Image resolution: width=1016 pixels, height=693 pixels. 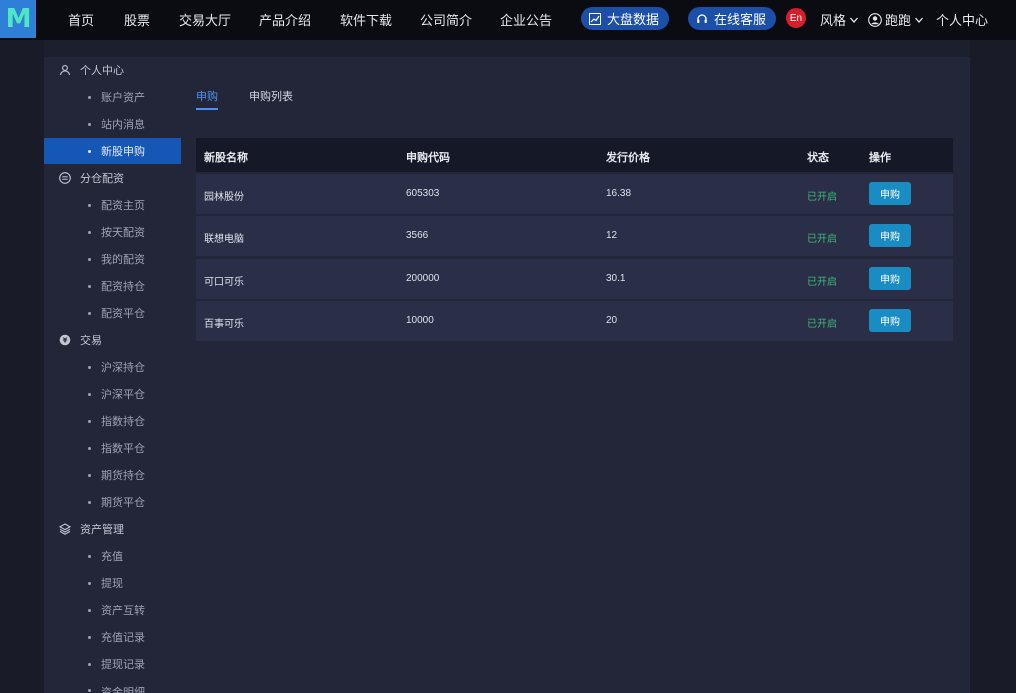 I want to click on logo: M, so click(x=18, y=19).